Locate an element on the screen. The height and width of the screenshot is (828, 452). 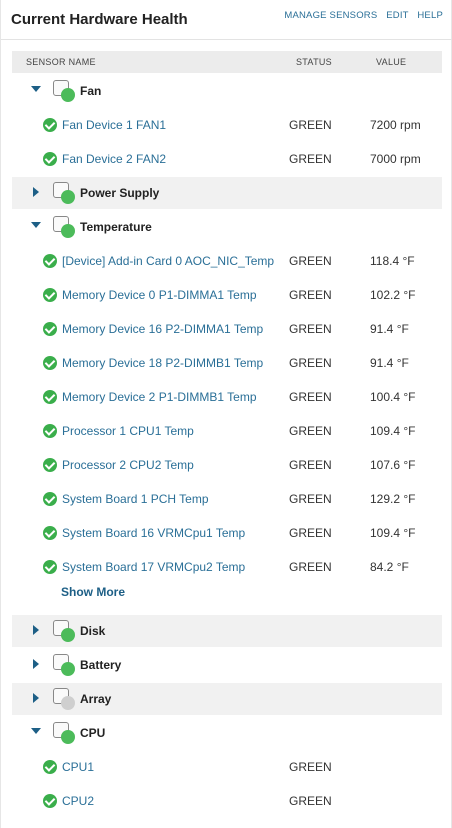
sensor-name-link: [Device] Add-in Card 0 AOC_NIC_Temp is located at coordinates (168, 261).